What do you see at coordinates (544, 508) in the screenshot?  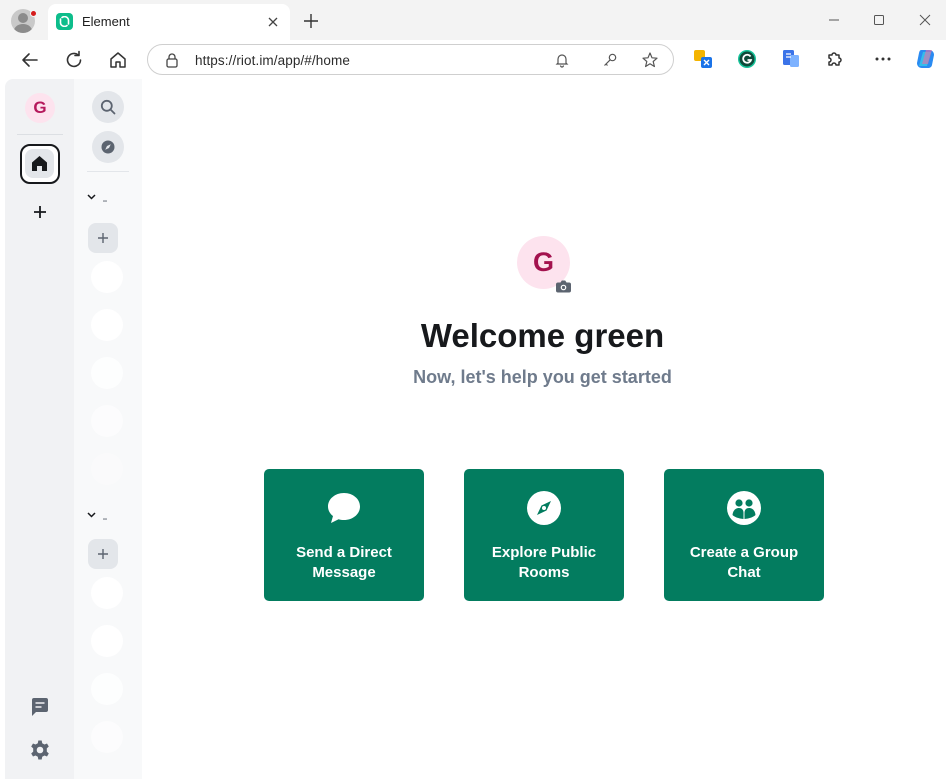 I see `compass-icon` at bounding box center [544, 508].